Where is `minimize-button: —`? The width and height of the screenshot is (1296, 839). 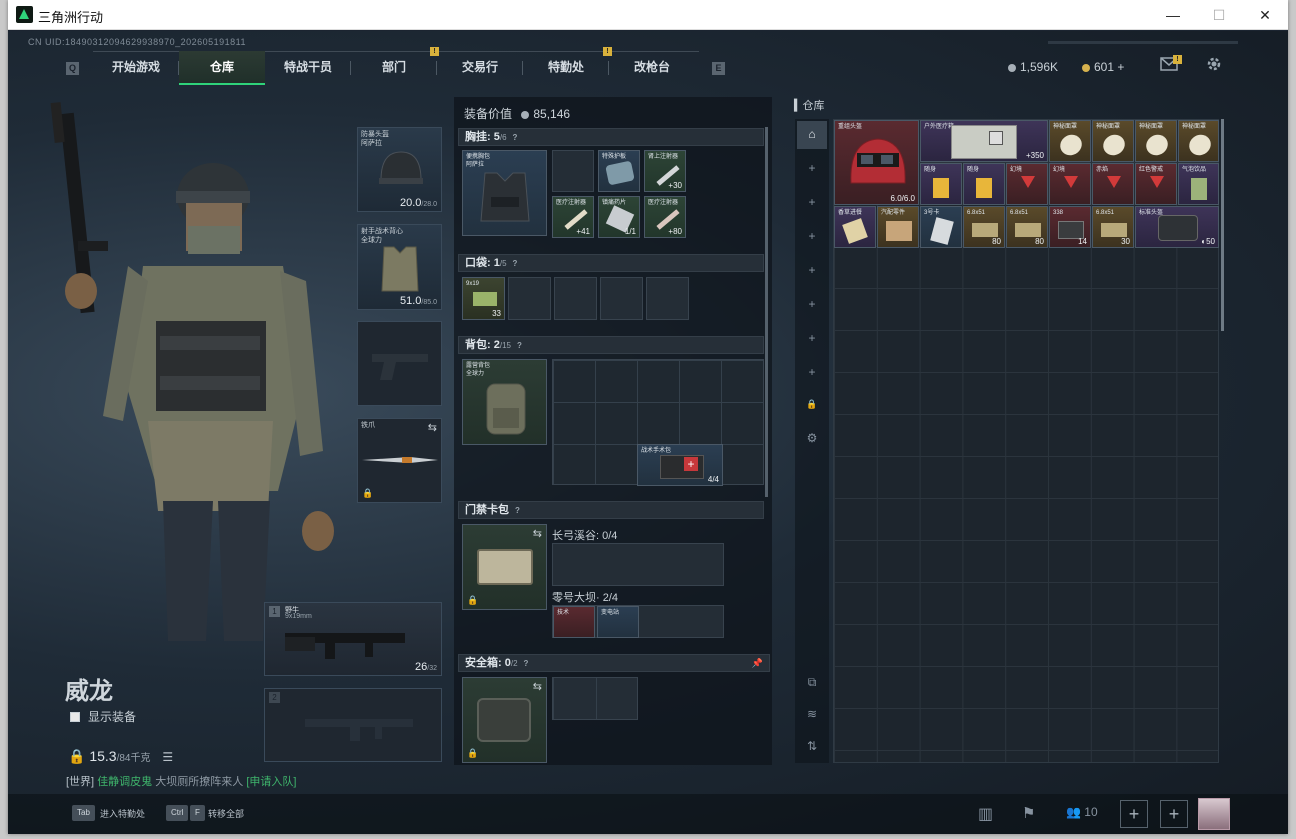
minimize-button: — is located at coordinates (1173, 15).